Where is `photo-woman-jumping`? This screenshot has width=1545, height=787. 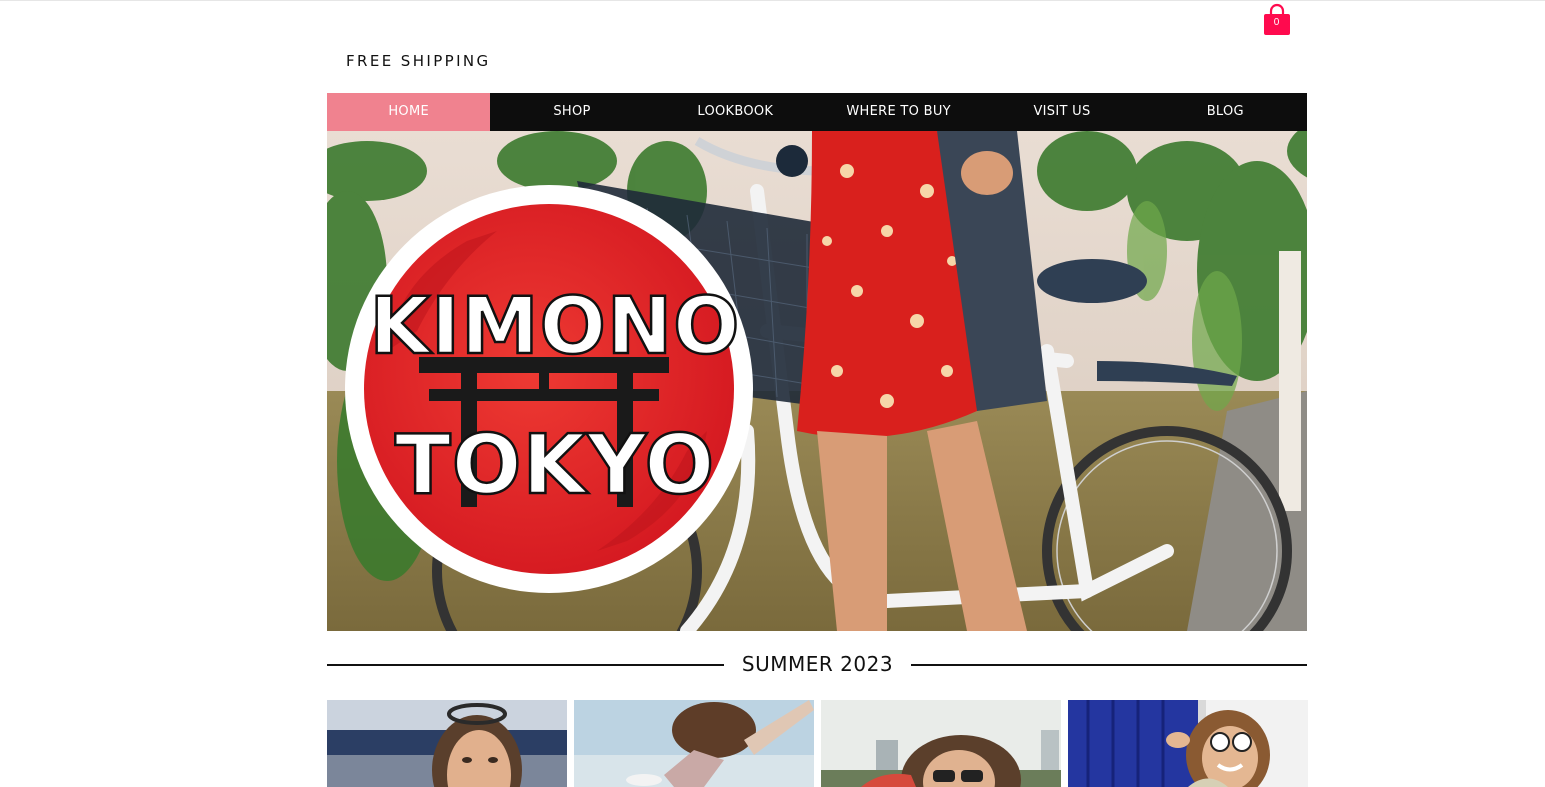
photo-woman-jumping is located at coordinates (694, 743).